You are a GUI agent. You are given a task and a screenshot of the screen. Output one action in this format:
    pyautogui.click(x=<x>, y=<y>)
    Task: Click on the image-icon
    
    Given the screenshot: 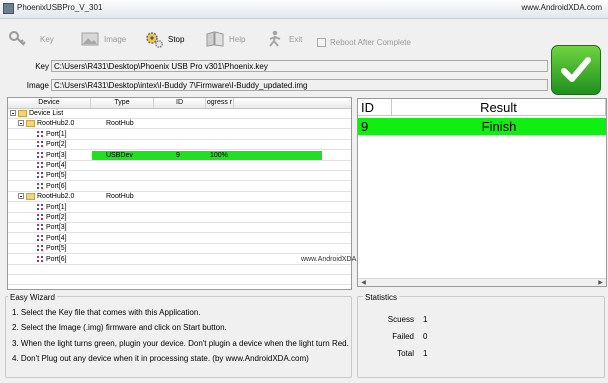 What is the action you would take?
    pyautogui.click(x=90, y=39)
    